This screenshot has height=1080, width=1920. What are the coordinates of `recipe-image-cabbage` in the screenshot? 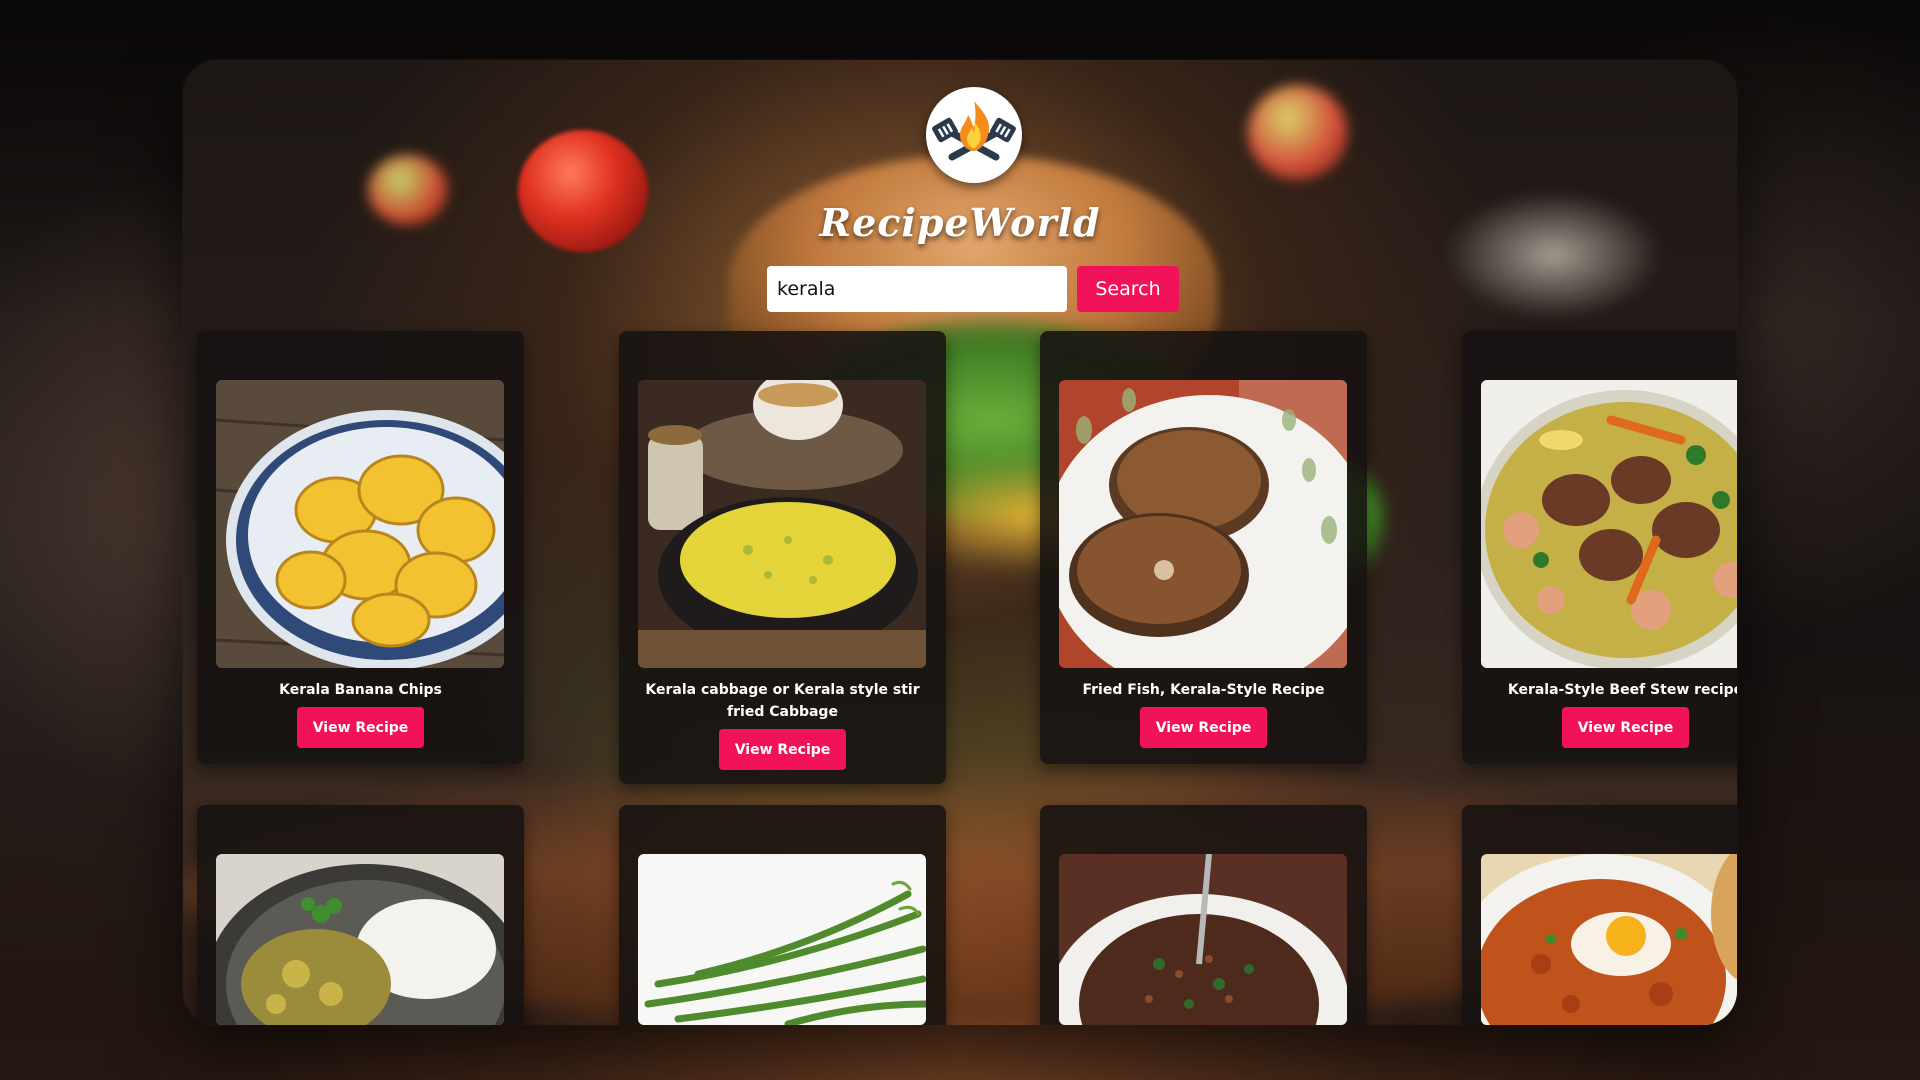 It's located at (782, 524).